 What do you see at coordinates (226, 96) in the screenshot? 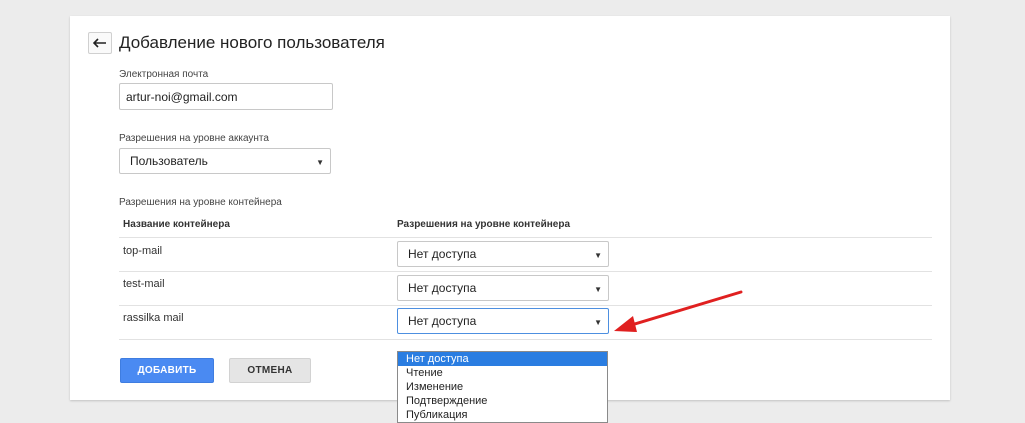
I see `email-field` at bounding box center [226, 96].